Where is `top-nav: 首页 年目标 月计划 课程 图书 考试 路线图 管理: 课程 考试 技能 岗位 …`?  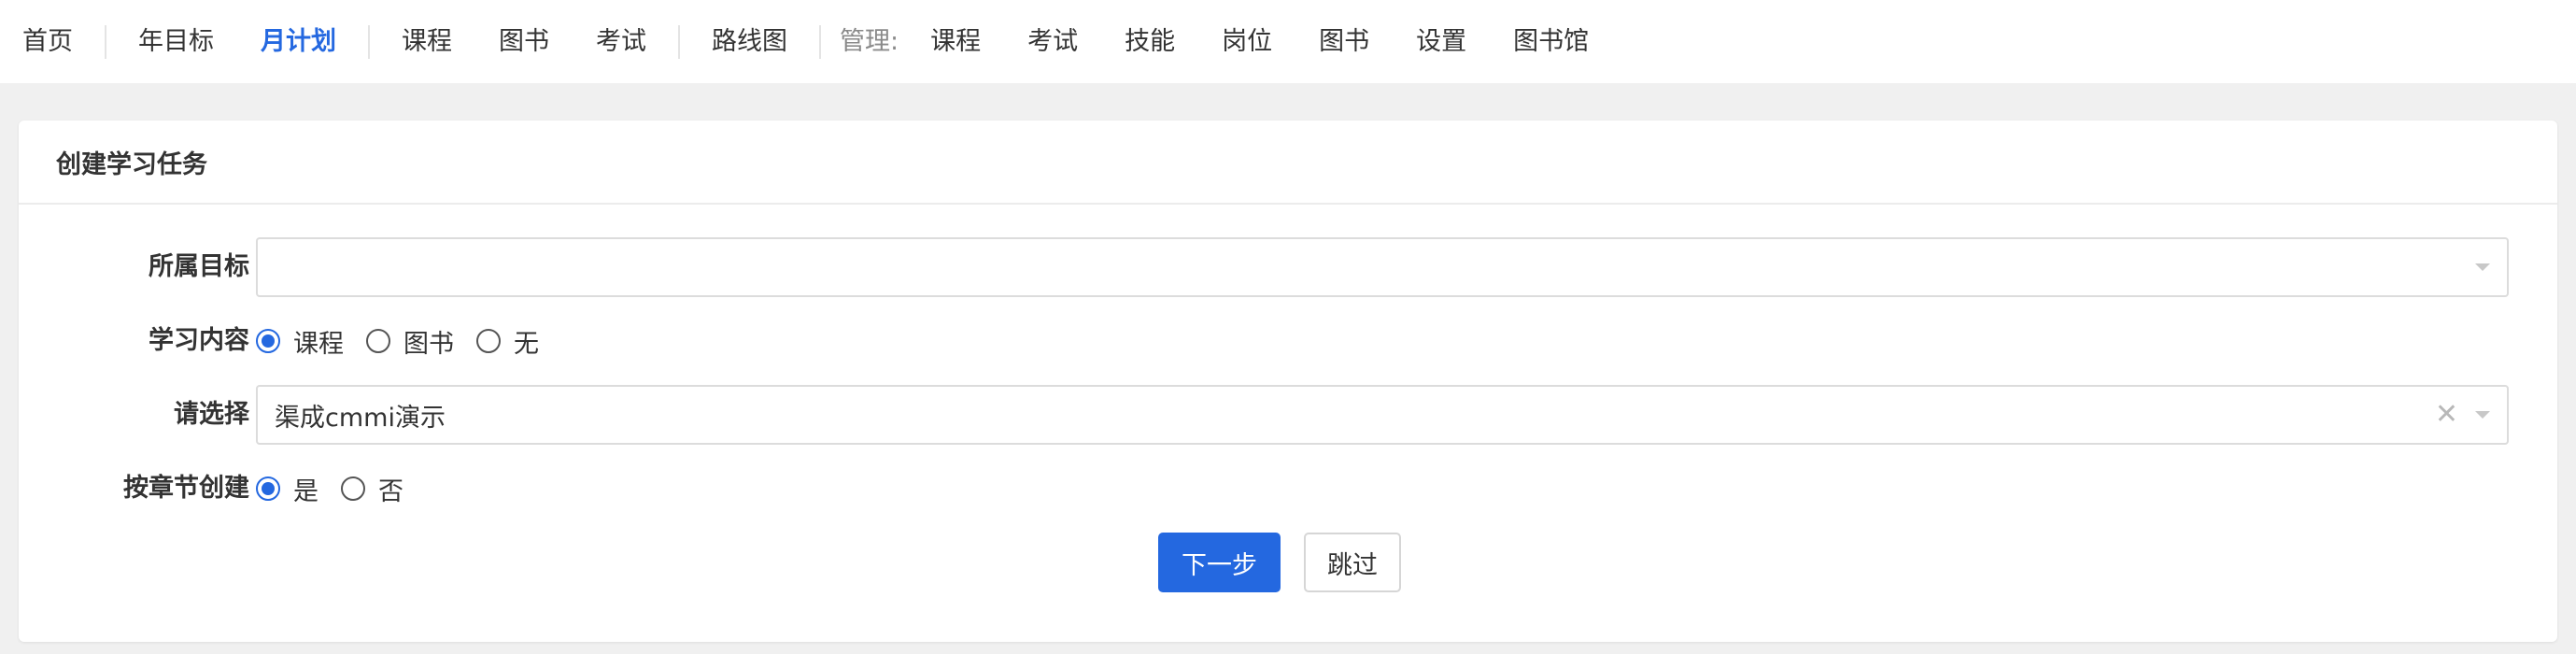
top-nav: 首页 年目标 月计划 课程 图书 考试 路线图 管理: 课程 考试 技能 岗位 … is located at coordinates (1288, 42).